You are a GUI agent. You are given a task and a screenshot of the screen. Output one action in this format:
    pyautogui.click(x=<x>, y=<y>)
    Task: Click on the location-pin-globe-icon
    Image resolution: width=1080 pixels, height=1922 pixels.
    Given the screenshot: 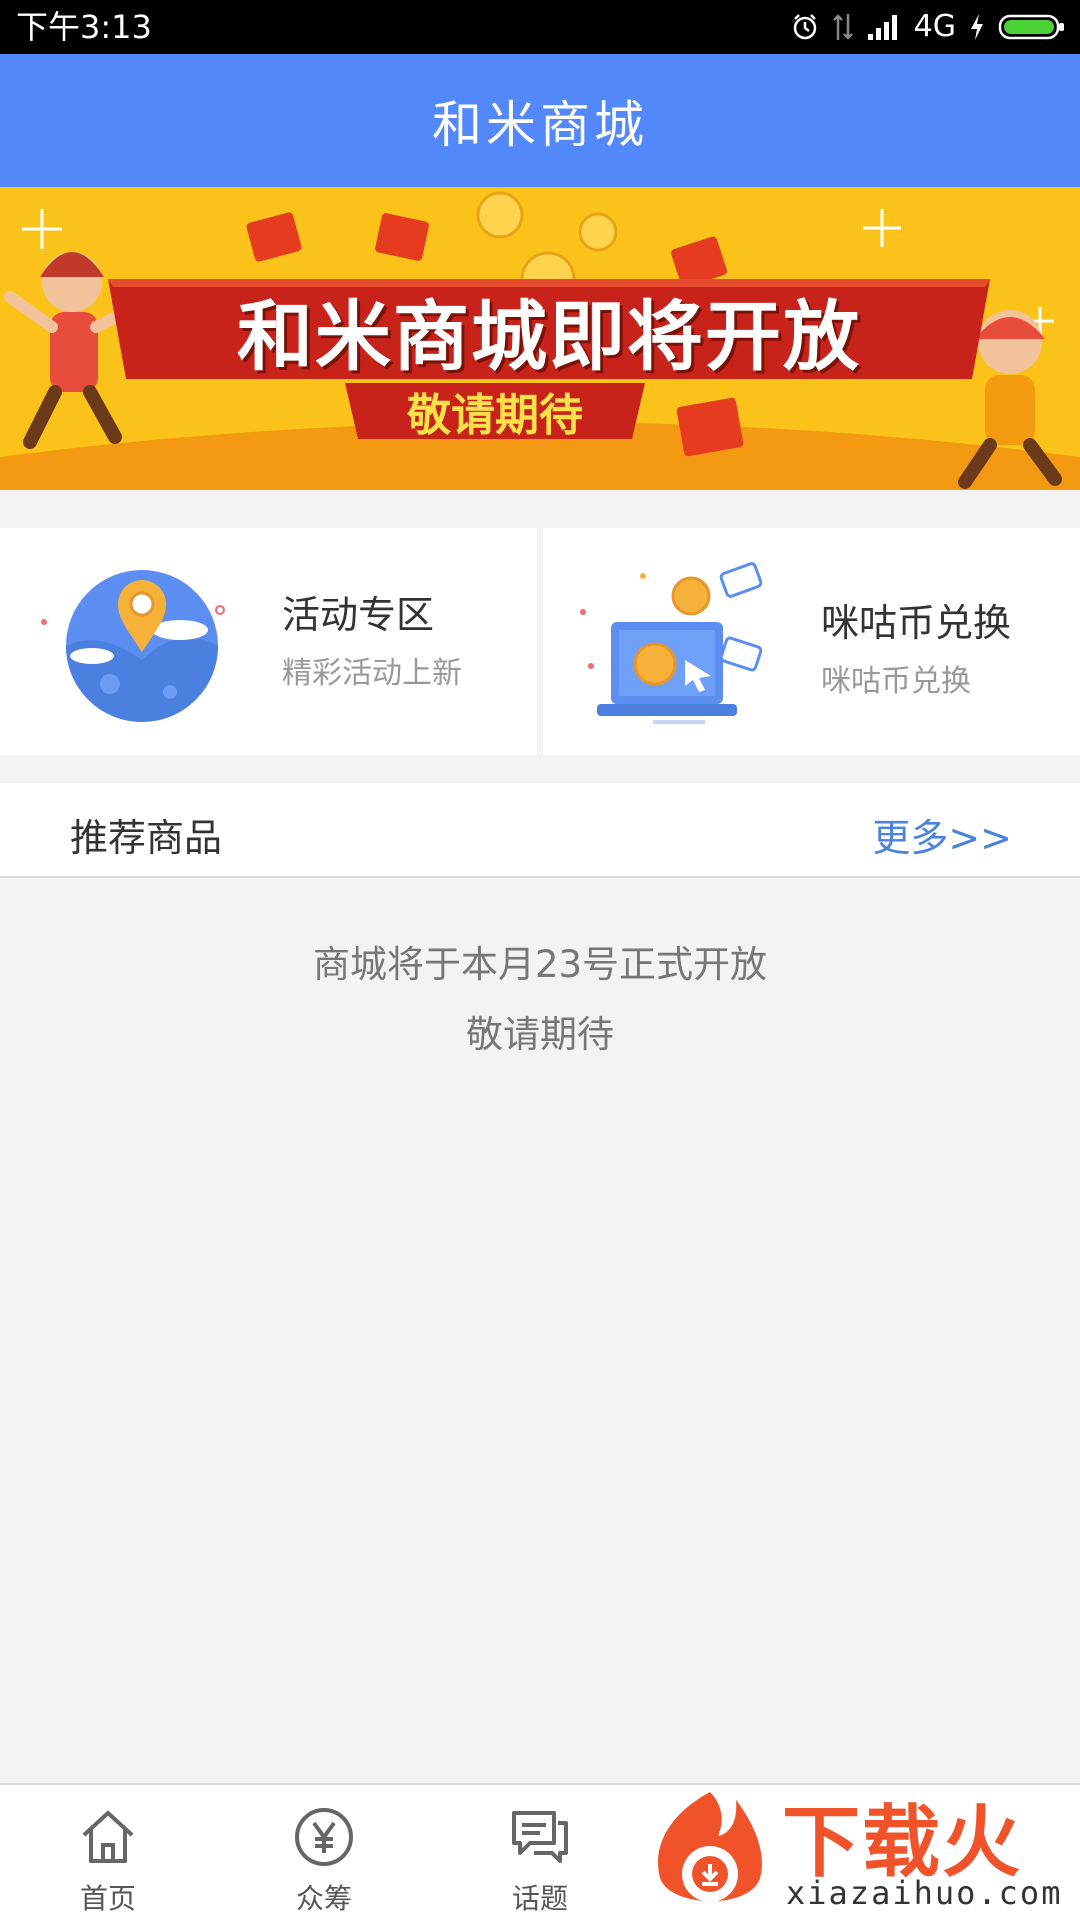 What is the action you would take?
    pyautogui.click(x=133, y=646)
    